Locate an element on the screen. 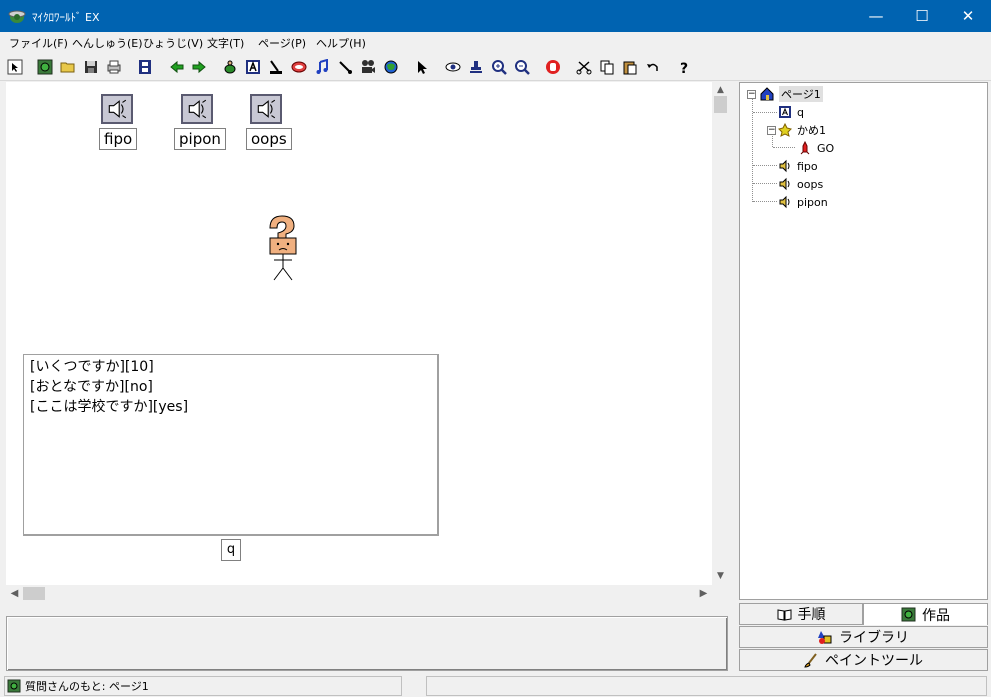 Image resolution: width=991 pixels, height=697 pixels. eye-icon is located at coordinates (453, 67).